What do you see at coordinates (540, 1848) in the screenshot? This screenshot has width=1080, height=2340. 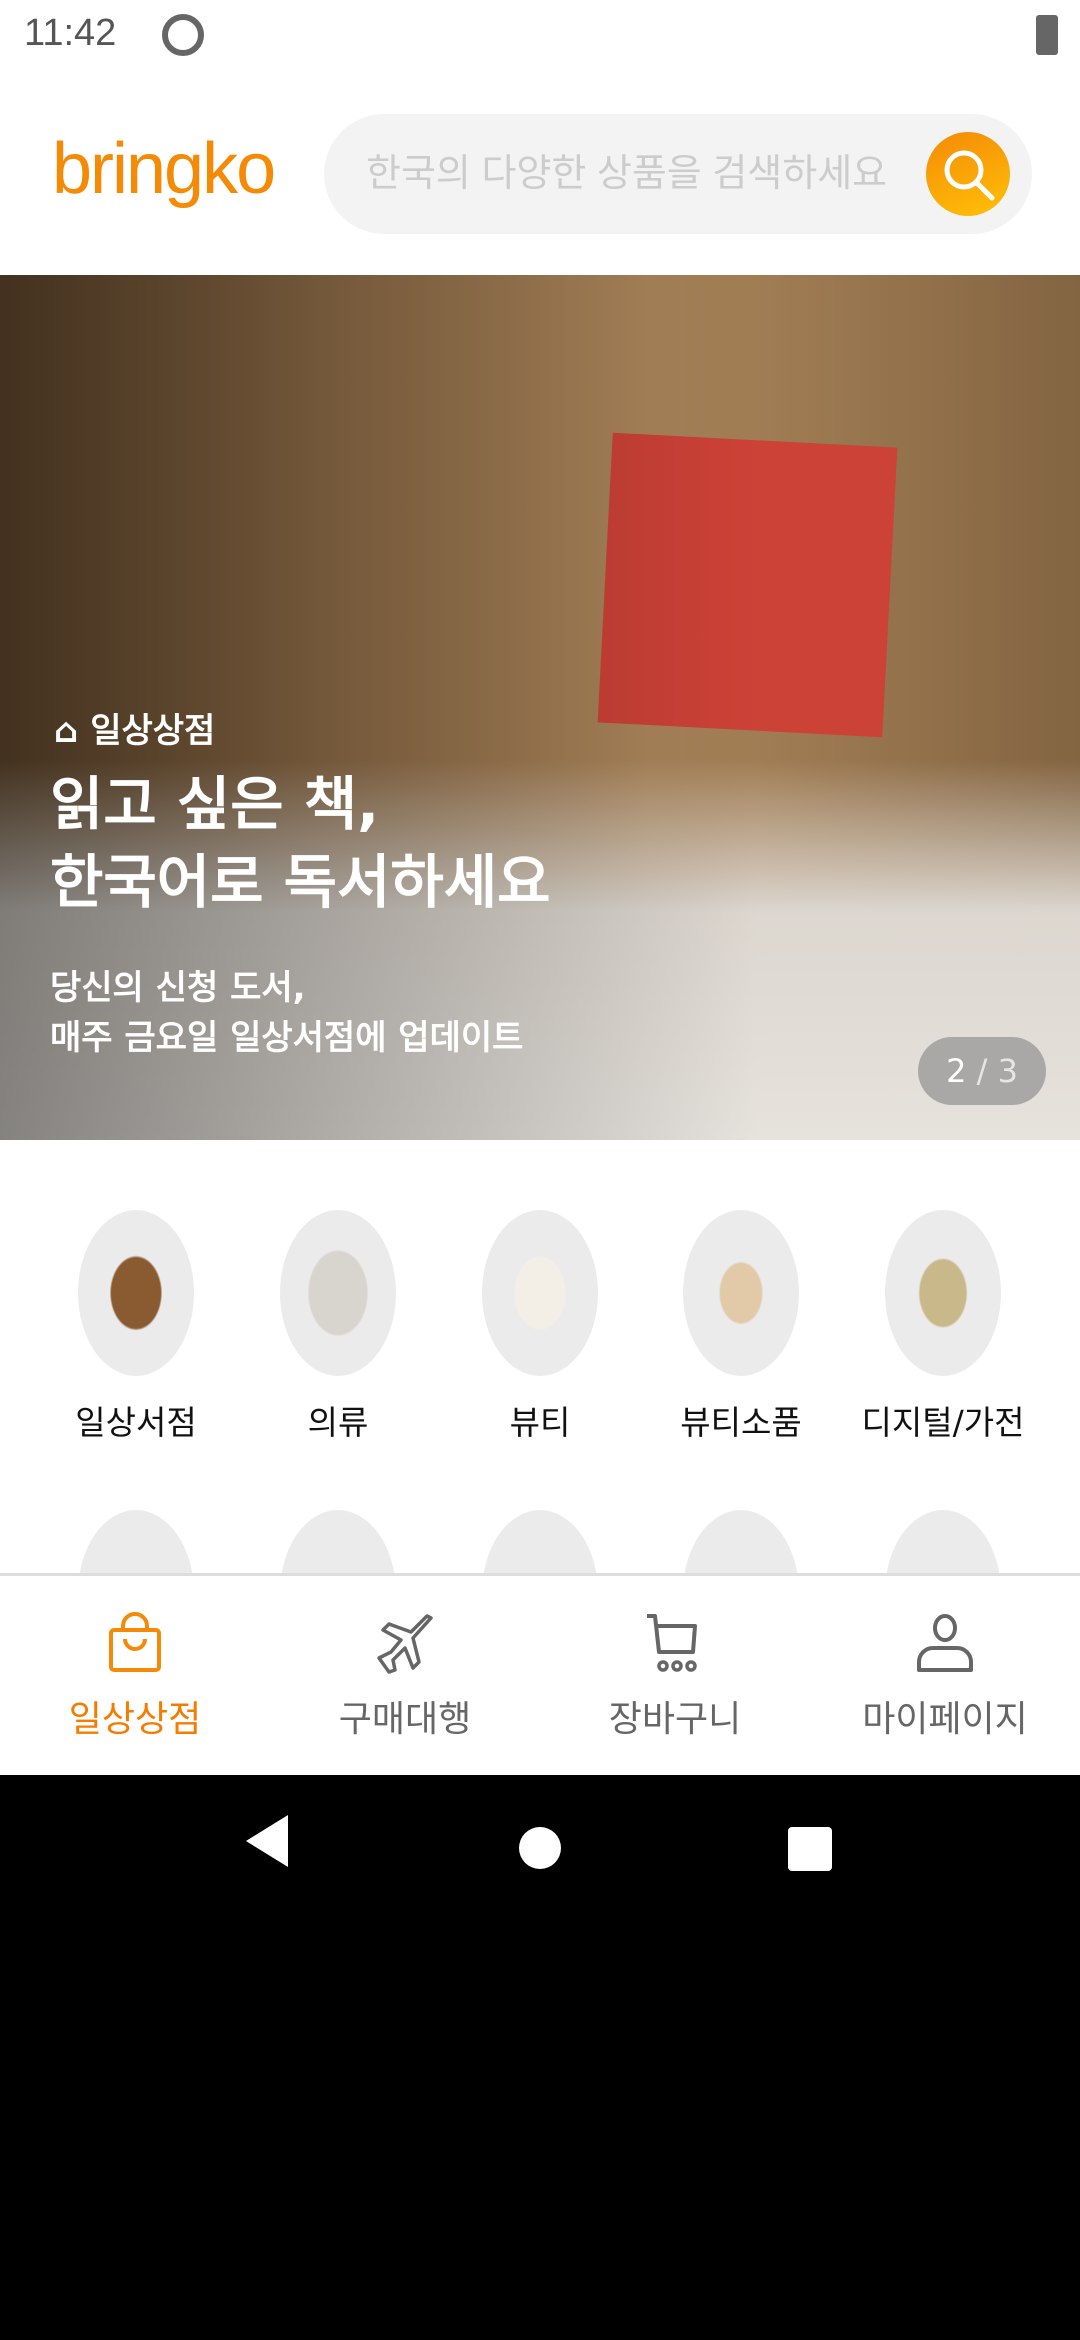 I see `home-icon` at bounding box center [540, 1848].